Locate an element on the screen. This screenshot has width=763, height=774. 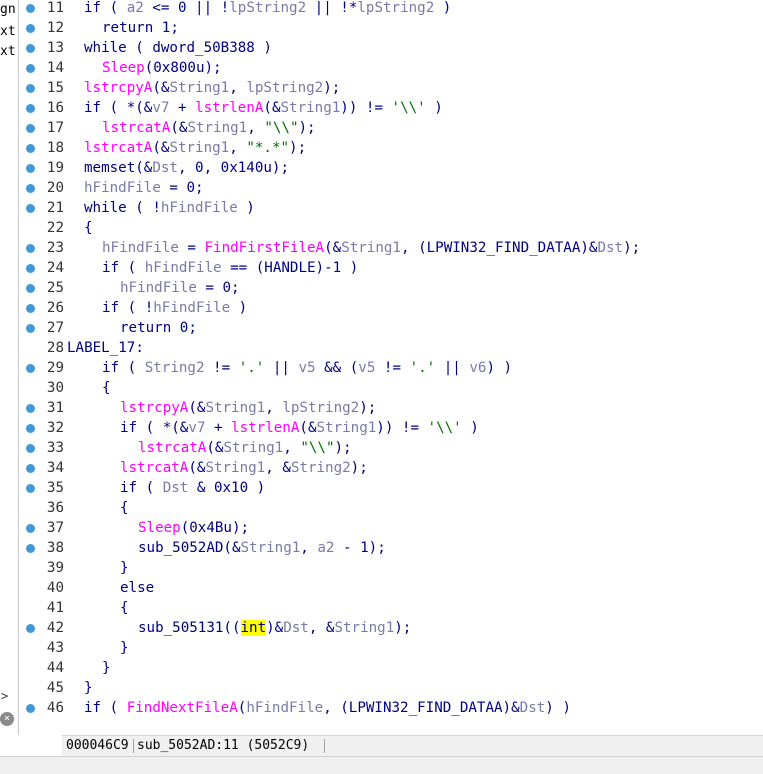
code-line: 36 { is located at coordinates (391, 508).